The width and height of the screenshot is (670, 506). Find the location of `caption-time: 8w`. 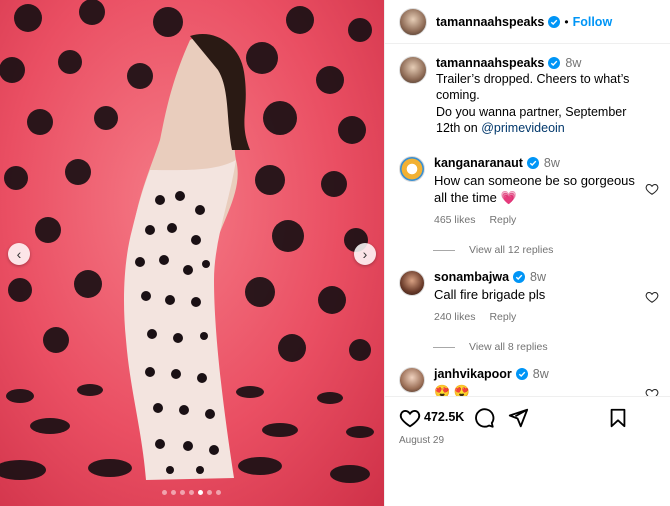

caption-time: 8w is located at coordinates (573, 63).